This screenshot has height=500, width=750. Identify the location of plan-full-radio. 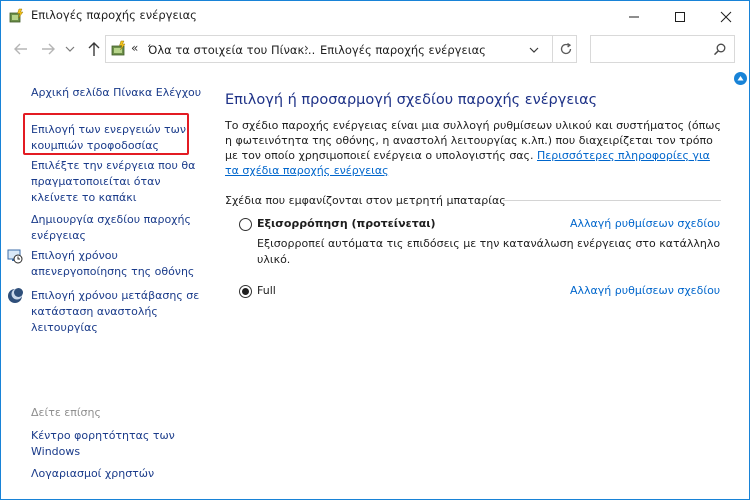
(245, 291).